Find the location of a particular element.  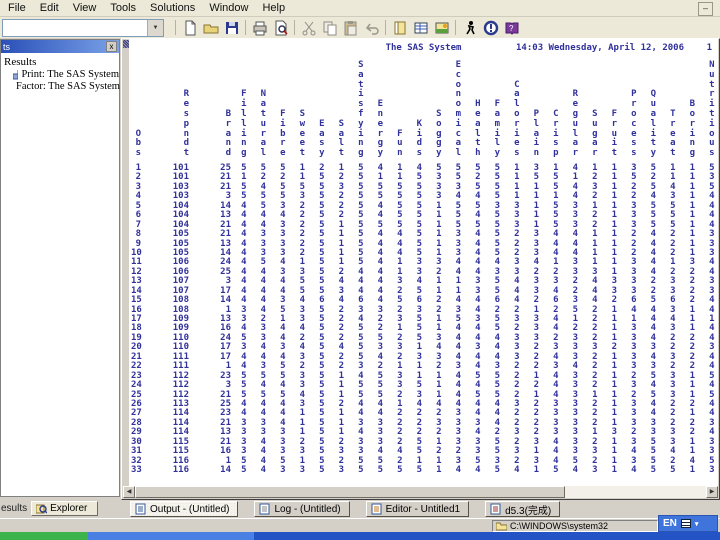

listing-datetime: 14:03 Wednesday, April 12, 2006 is located at coordinates (600, 48).